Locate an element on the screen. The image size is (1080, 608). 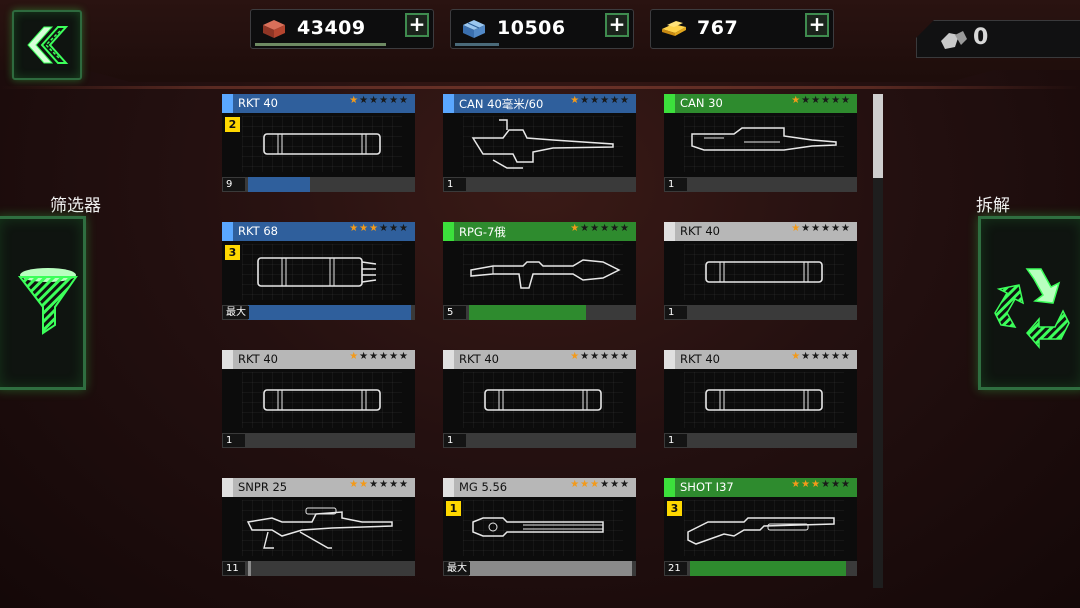
recycle-icon is located at coordinates (1032, 309).